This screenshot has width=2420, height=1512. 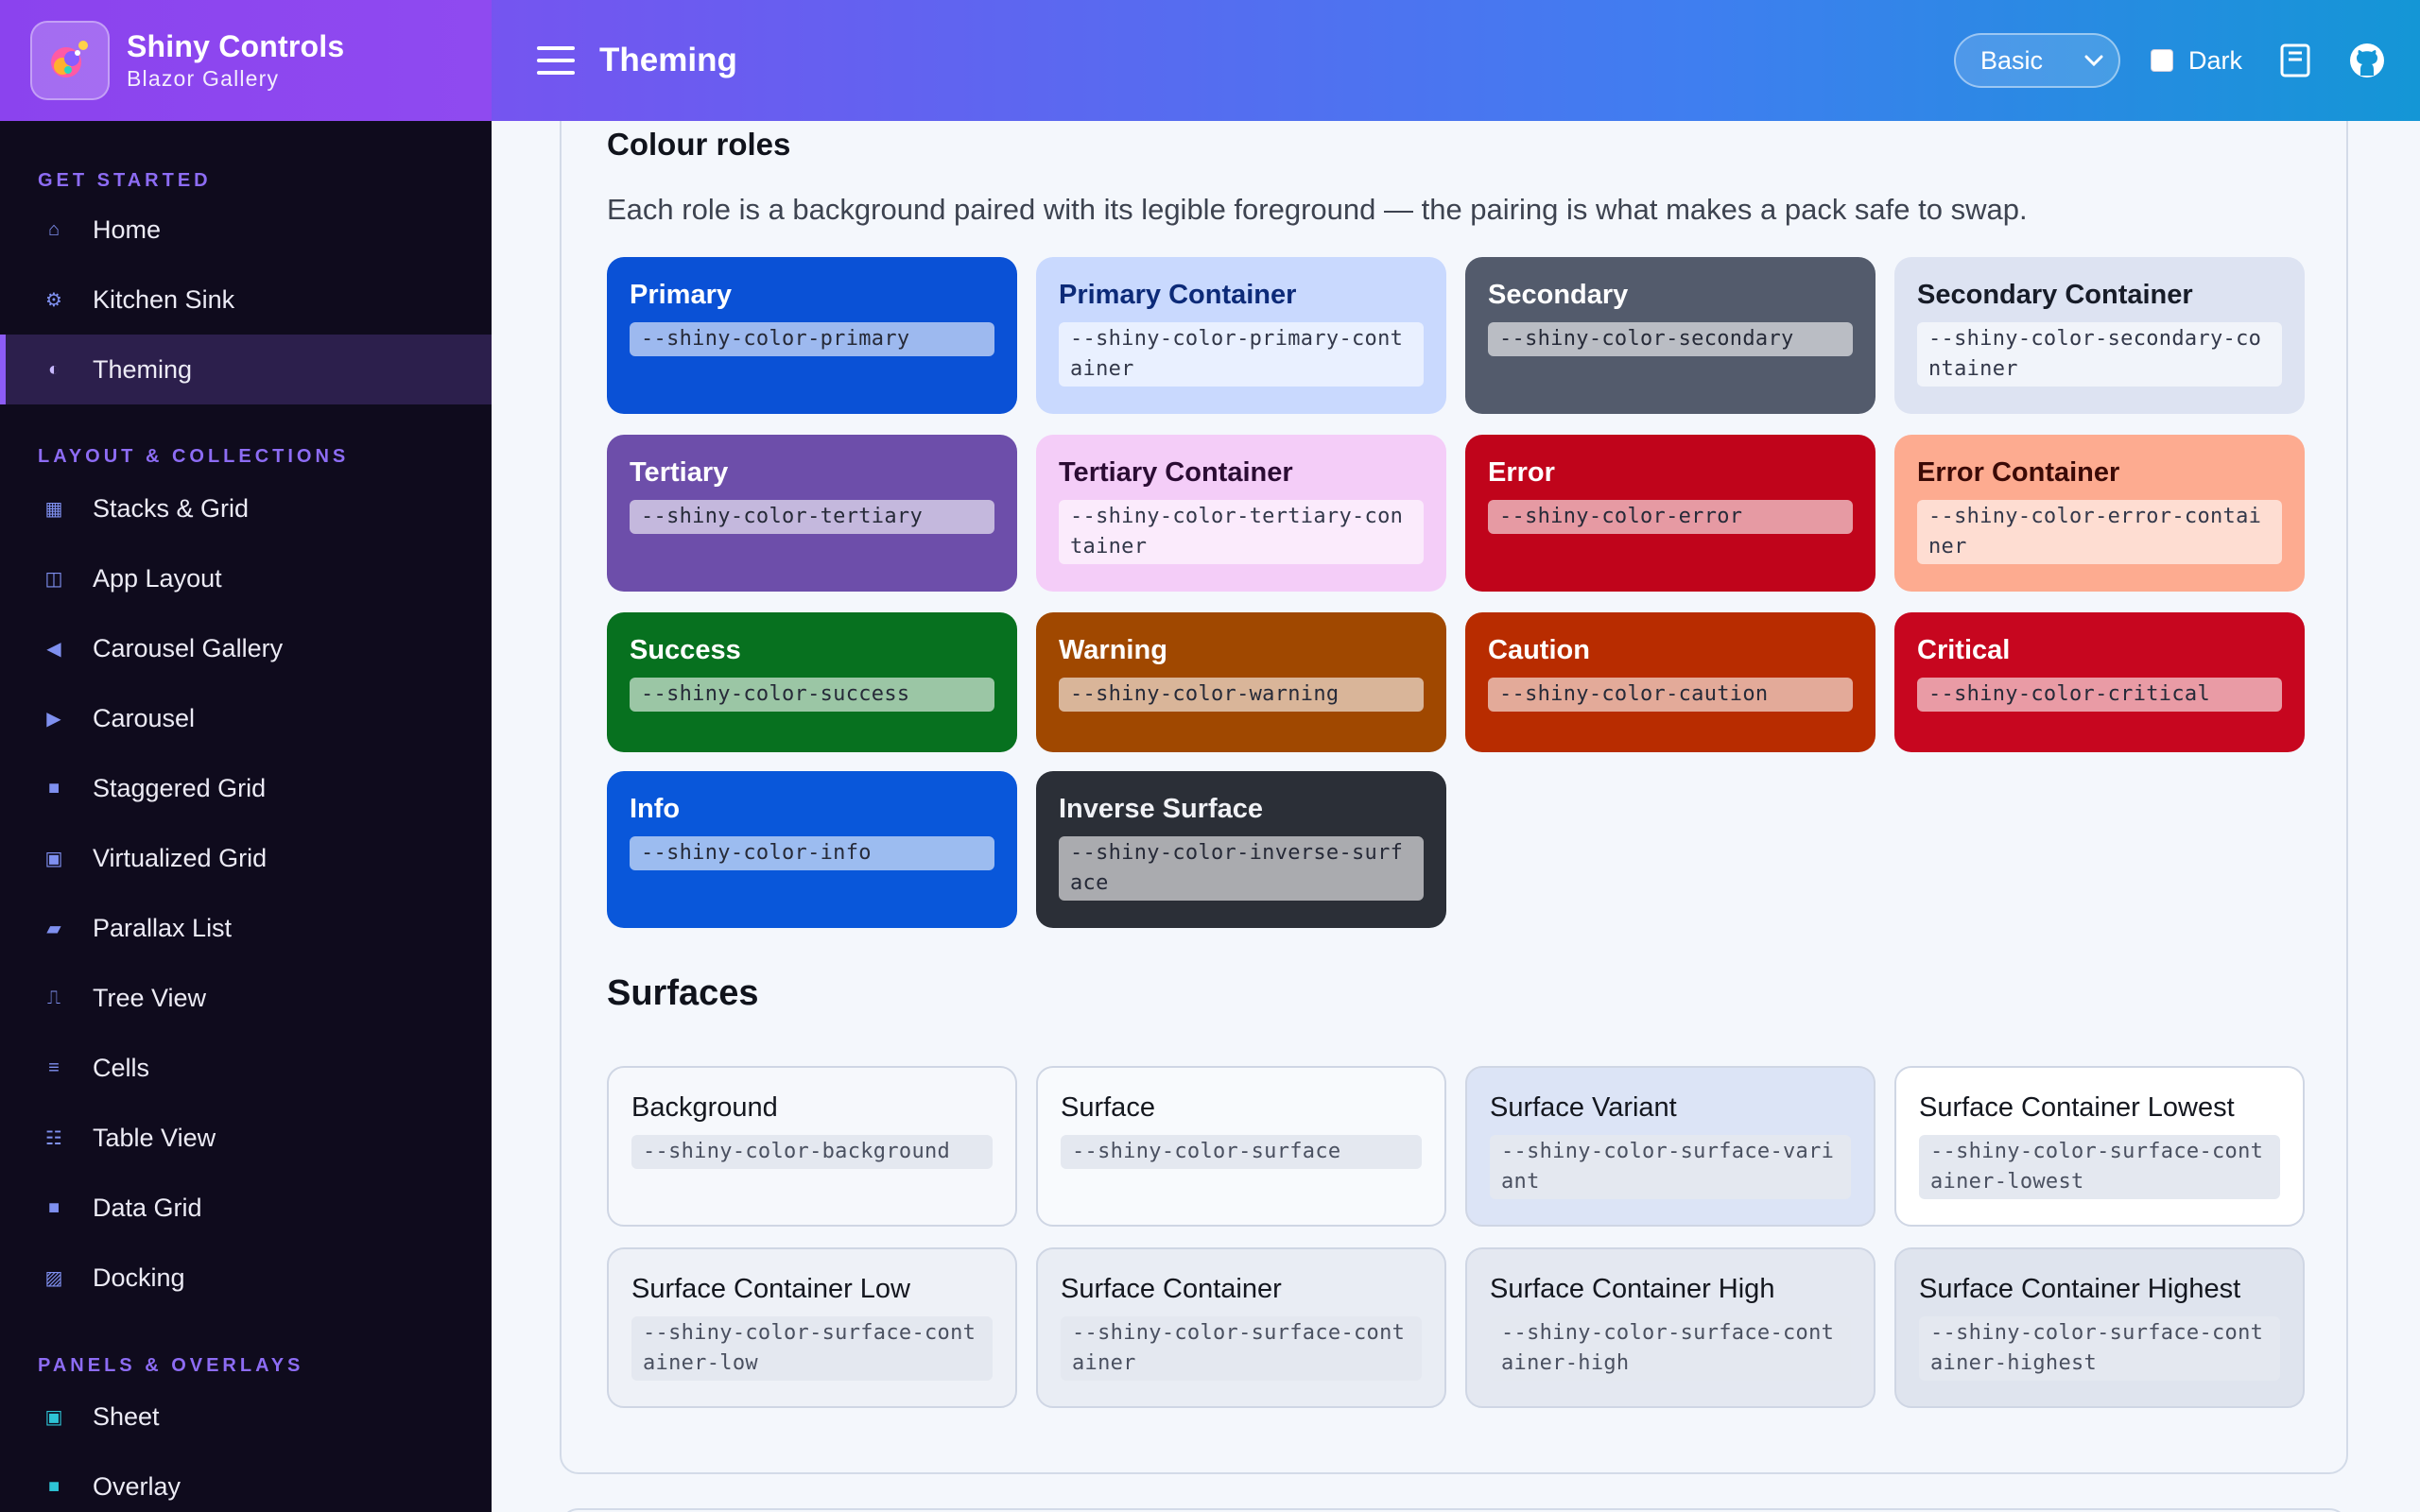 What do you see at coordinates (53, 369) in the screenshot?
I see `half-circle-icon: ◐` at bounding box center [53, 369].